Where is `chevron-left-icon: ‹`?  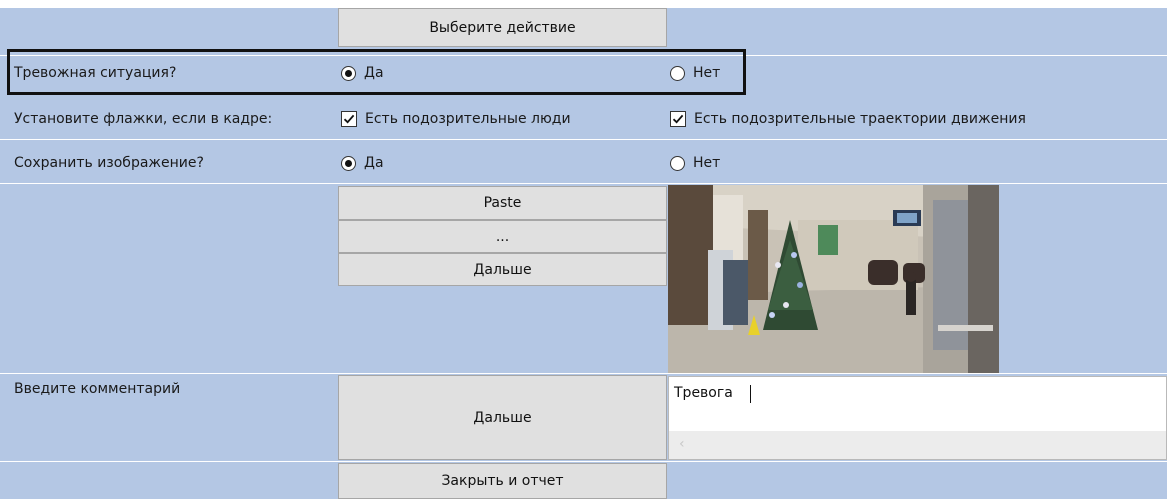
chevron-left-icon: ‹ is located at coordinates (682, 444).